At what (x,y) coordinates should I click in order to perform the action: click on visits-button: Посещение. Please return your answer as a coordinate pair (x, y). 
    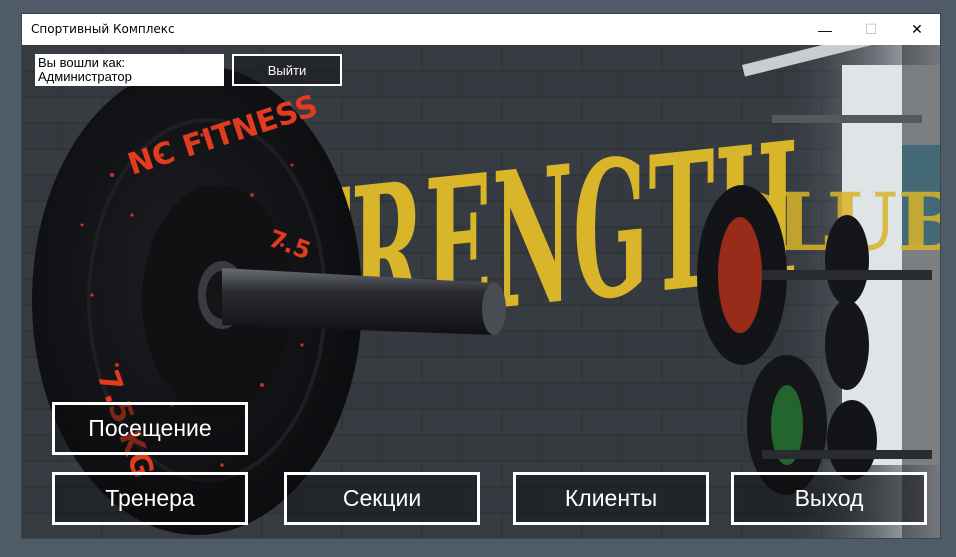
    Looking at the image, I should click on (150, 428).